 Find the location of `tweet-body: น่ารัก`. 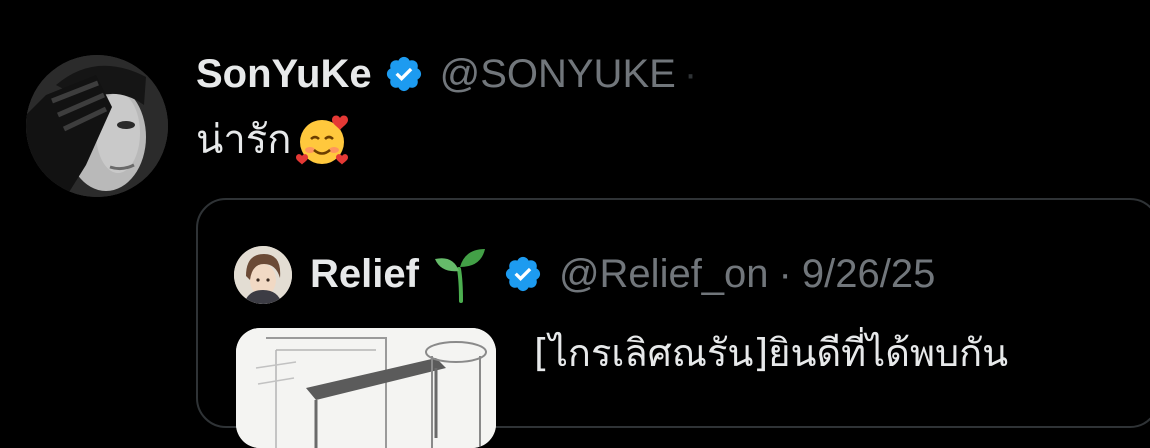

tweet-body: น่ารัก is located at coordinates (274, 140).